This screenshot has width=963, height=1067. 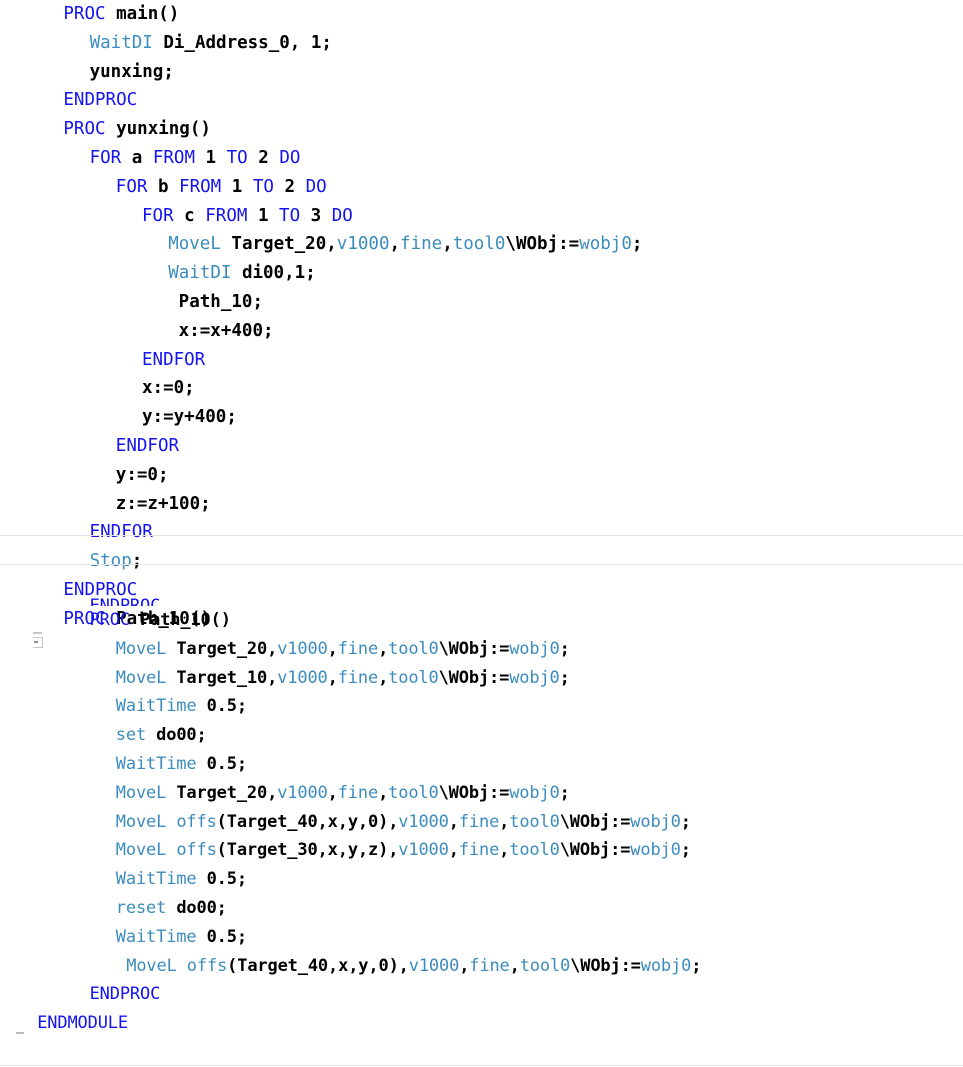 I want to click on code-token: y, so click(x=179, y=417).